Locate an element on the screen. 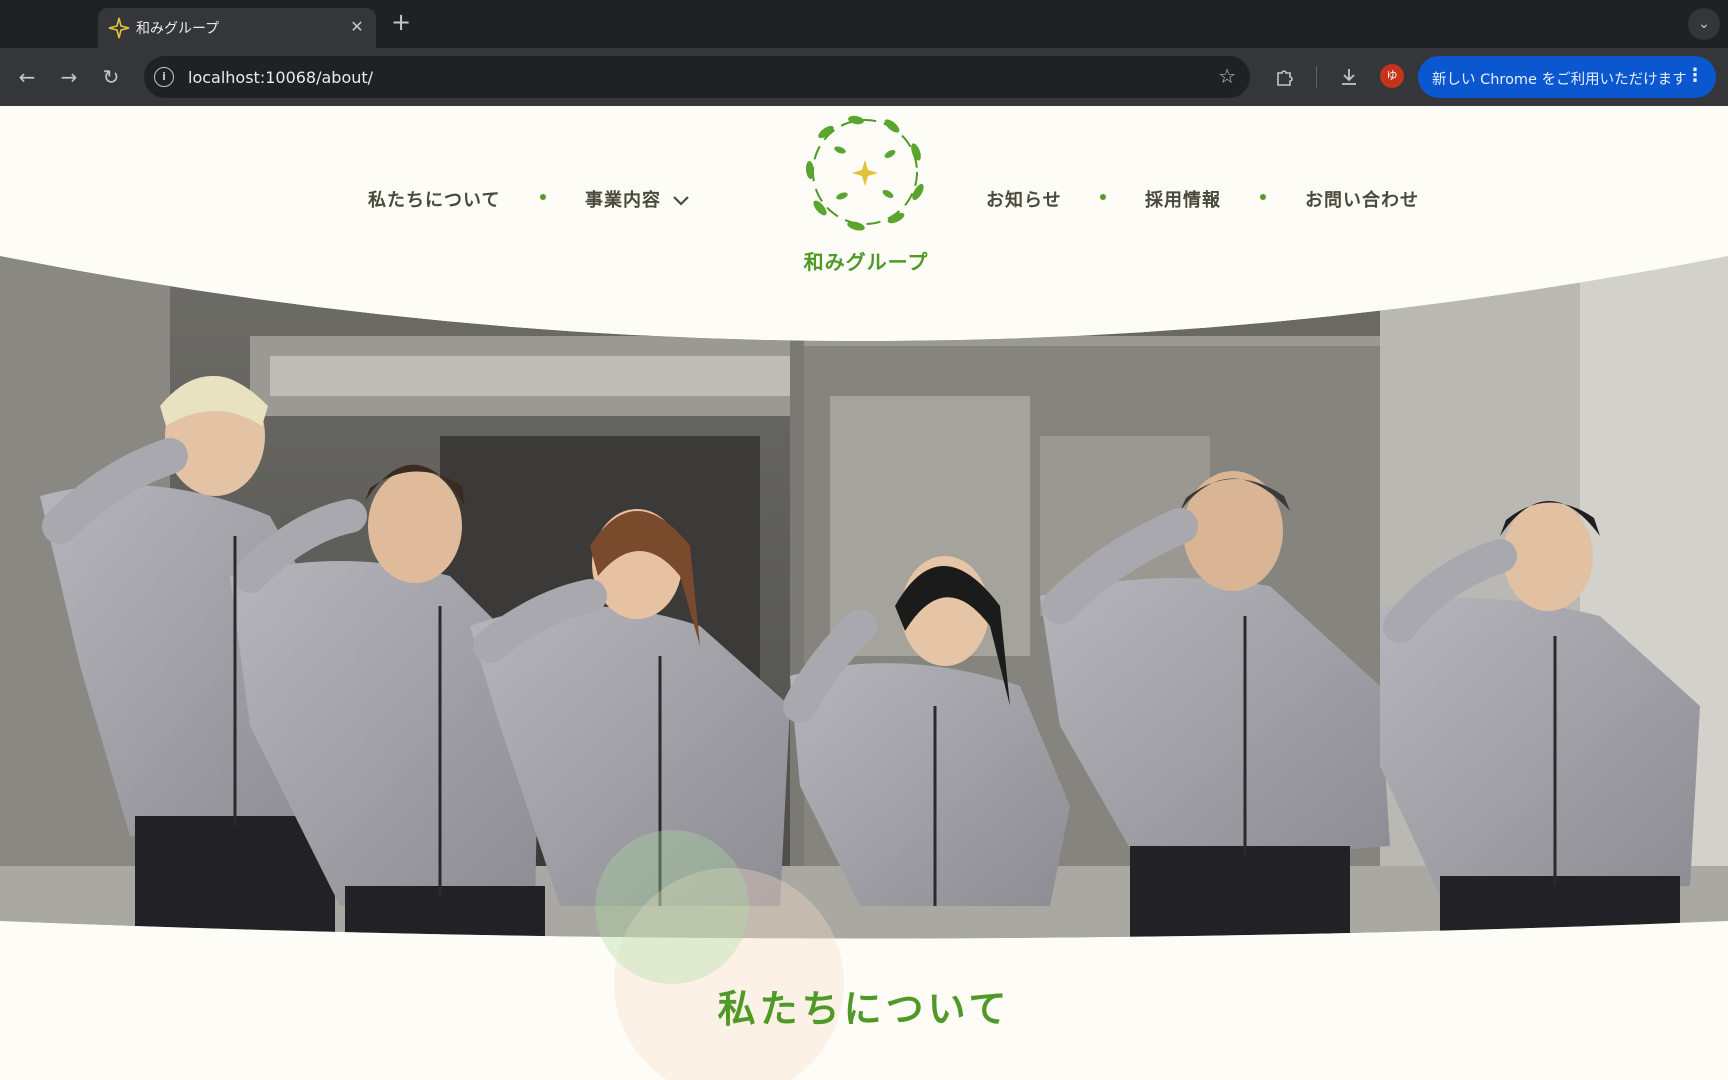 This screenshot has height=1080, width=1728. site-info-icon: i is located at coordinates (164, 77).